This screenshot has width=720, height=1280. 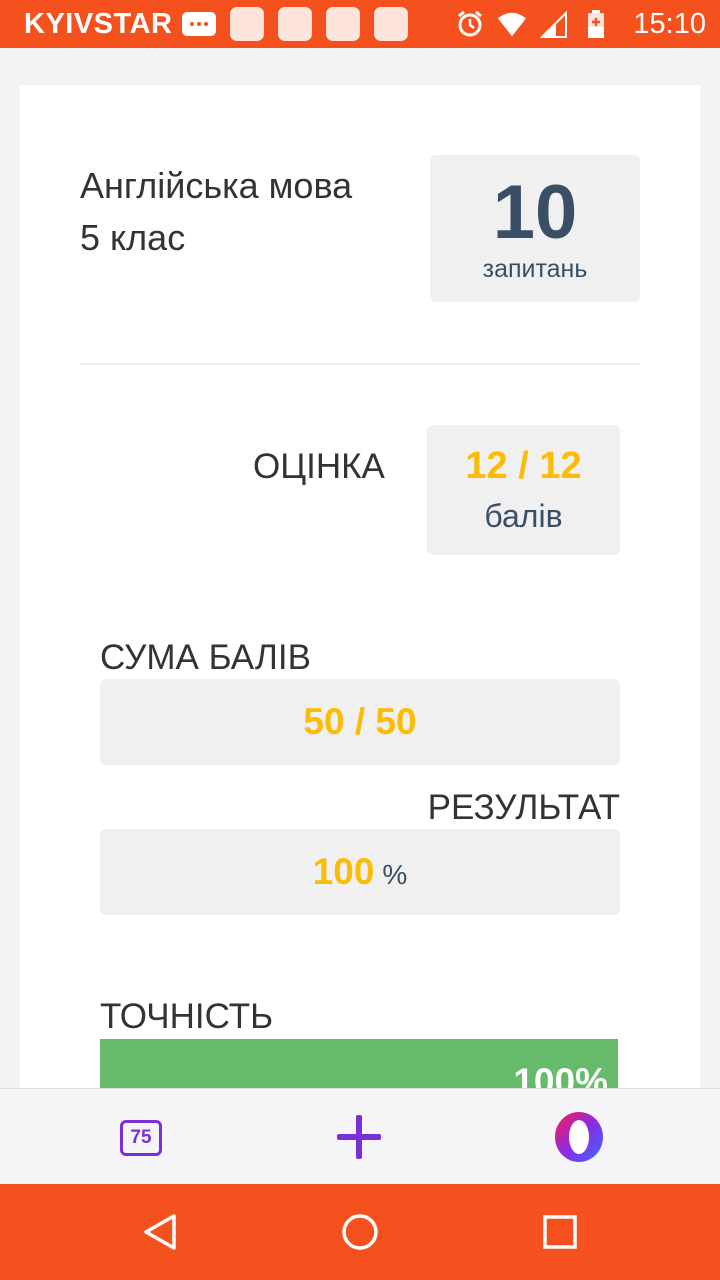 I want to click on grade-value: 12 / 12, so click(x=523, y=466).